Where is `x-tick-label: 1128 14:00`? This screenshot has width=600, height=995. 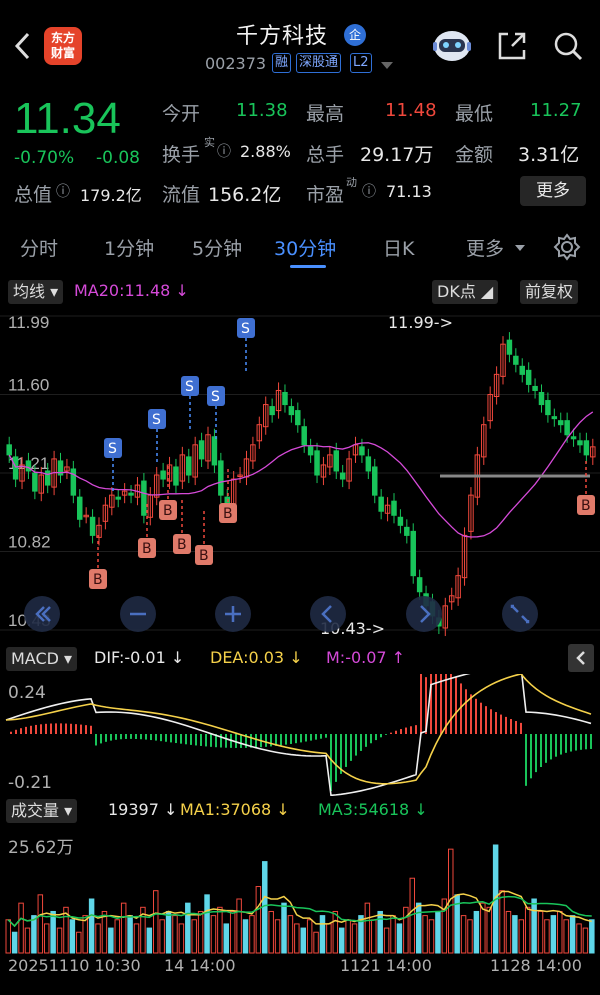 x-tick-label: 1128 14:00 is located at coordinates (536, 965).